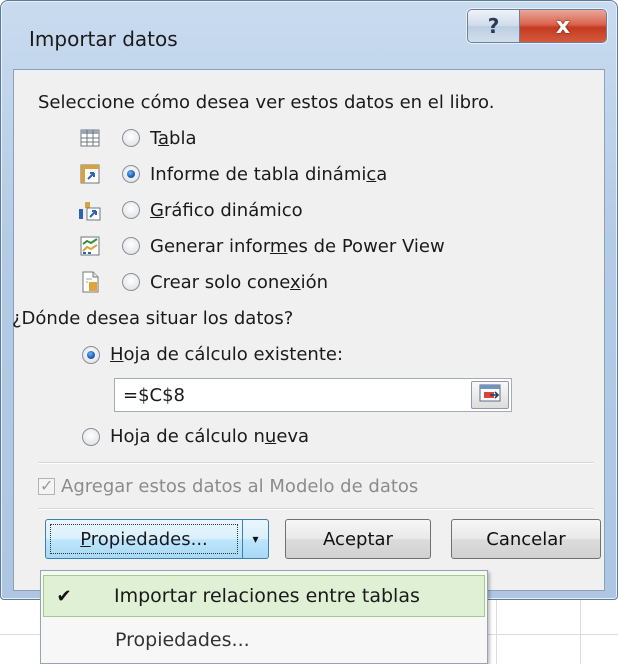  I want to click on pivot-table-icon, so click(90, 174).